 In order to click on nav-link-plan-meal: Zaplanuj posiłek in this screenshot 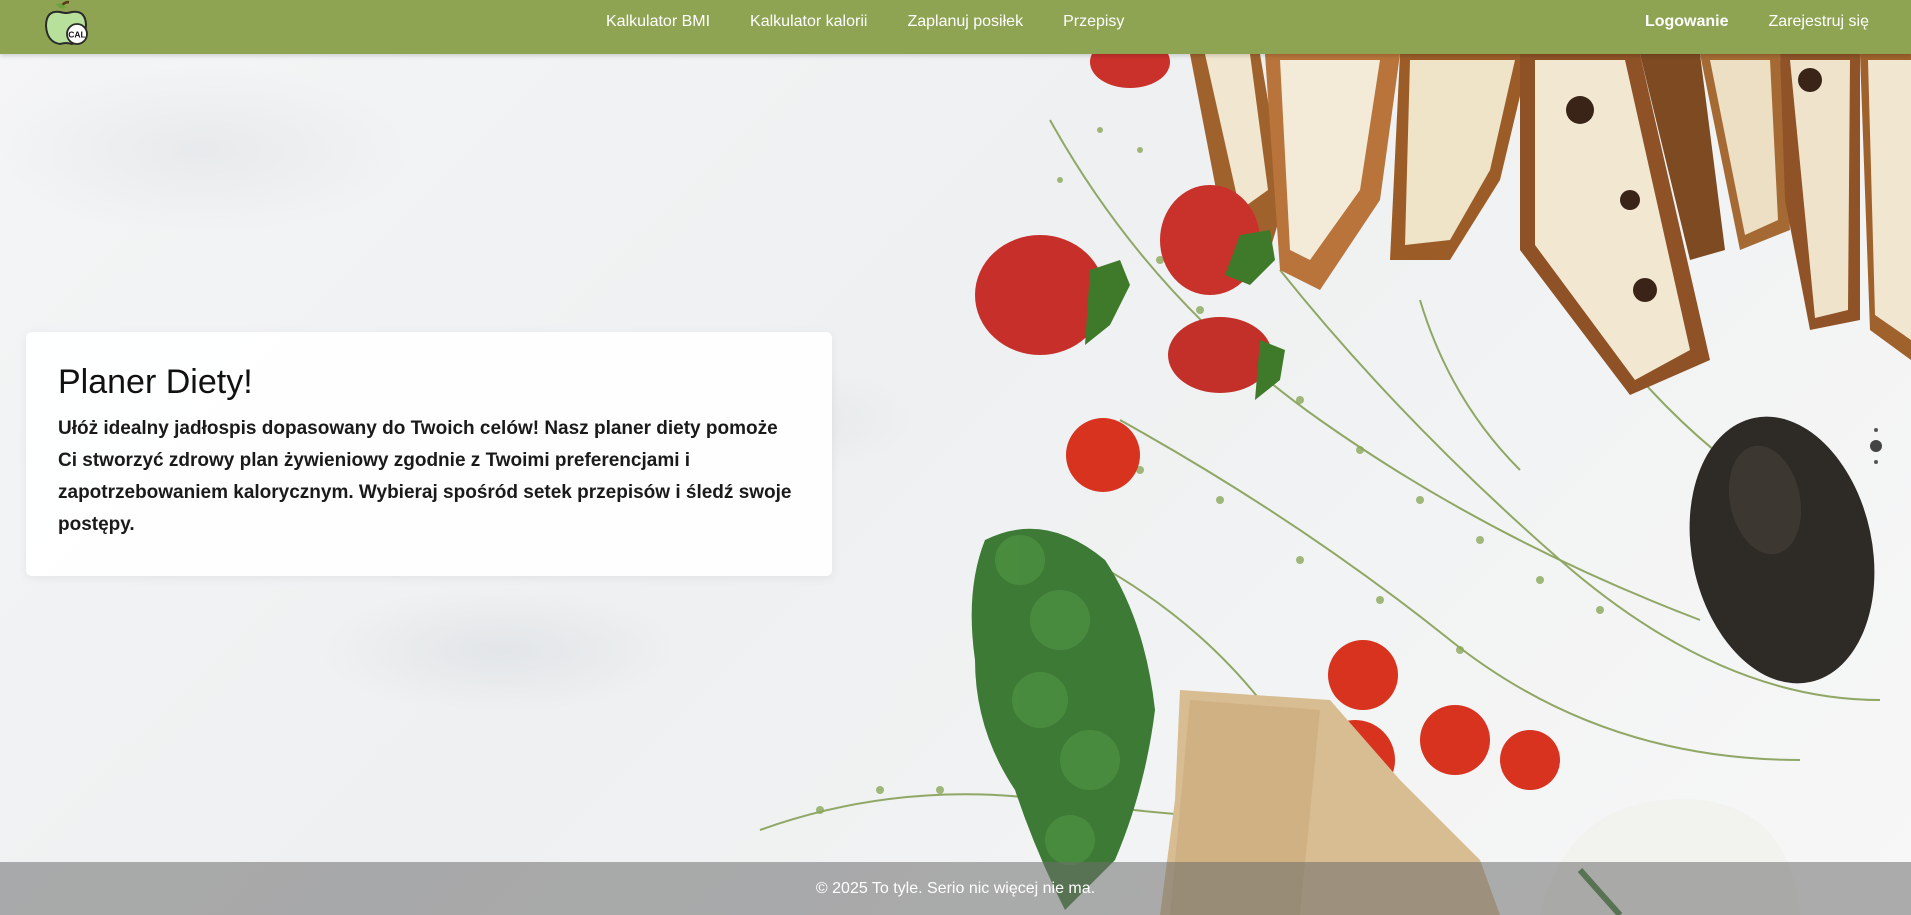, I will do `click(965, 22)`.